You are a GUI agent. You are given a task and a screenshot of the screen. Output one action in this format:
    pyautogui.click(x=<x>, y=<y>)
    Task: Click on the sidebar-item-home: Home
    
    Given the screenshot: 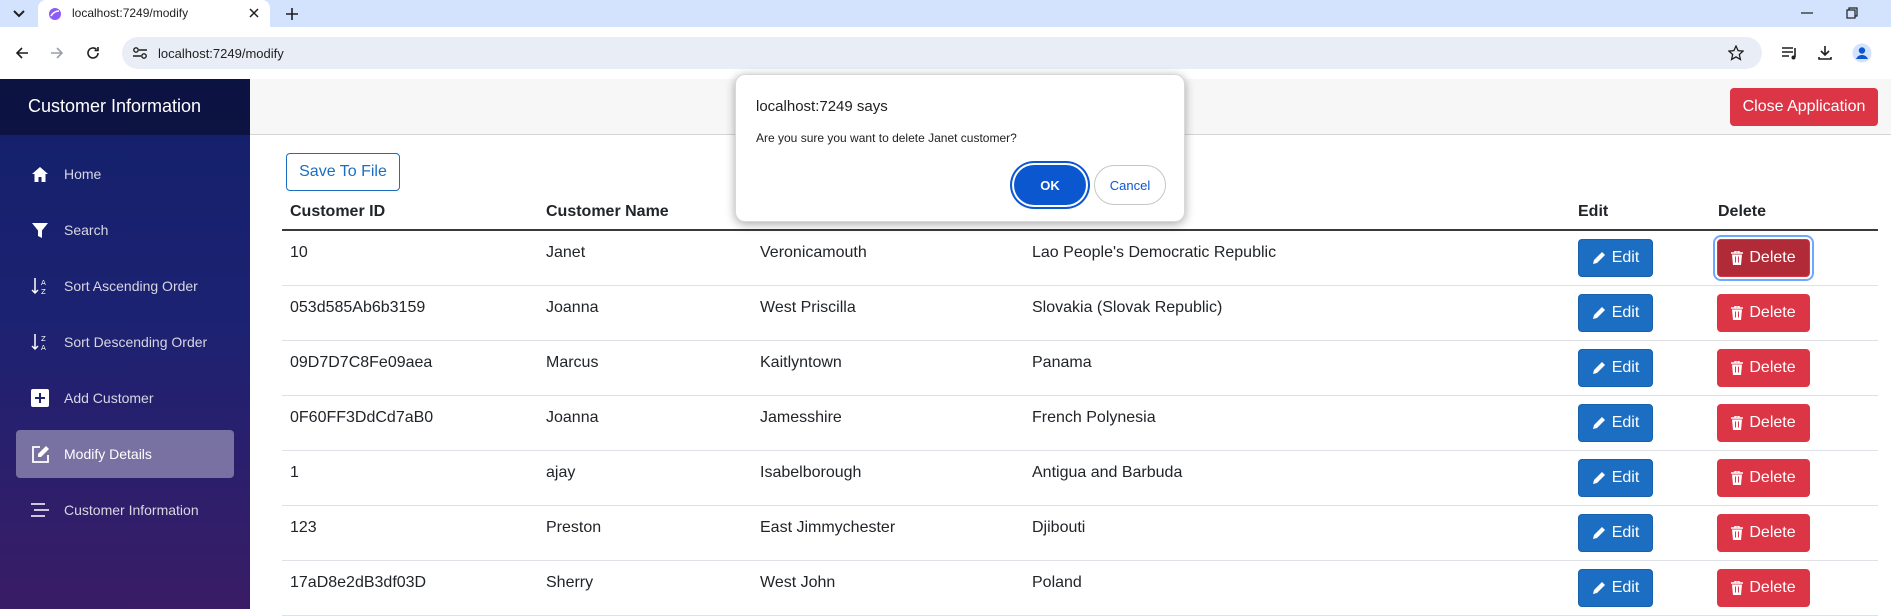 What is the action you would take?
    pyautogui.click(x=125, y=174)
    